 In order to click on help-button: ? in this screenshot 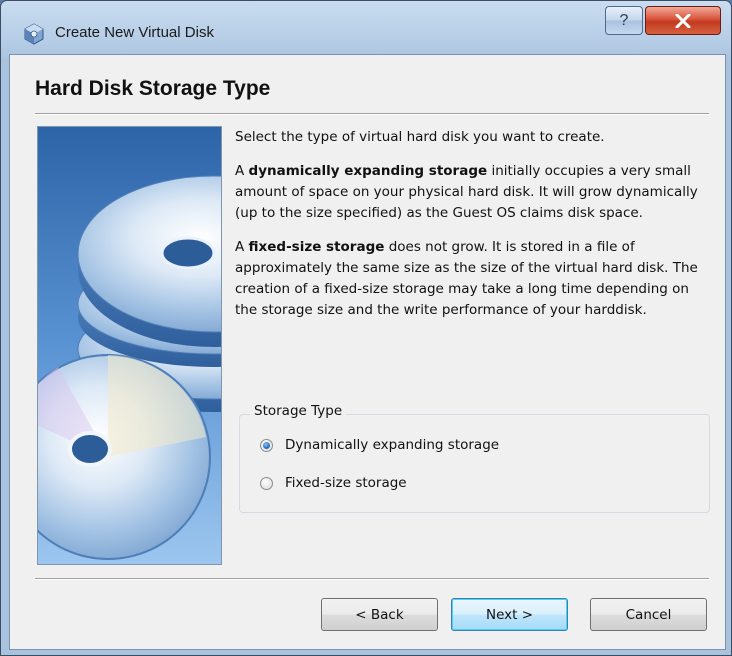, I will do `click(624, 20)`.